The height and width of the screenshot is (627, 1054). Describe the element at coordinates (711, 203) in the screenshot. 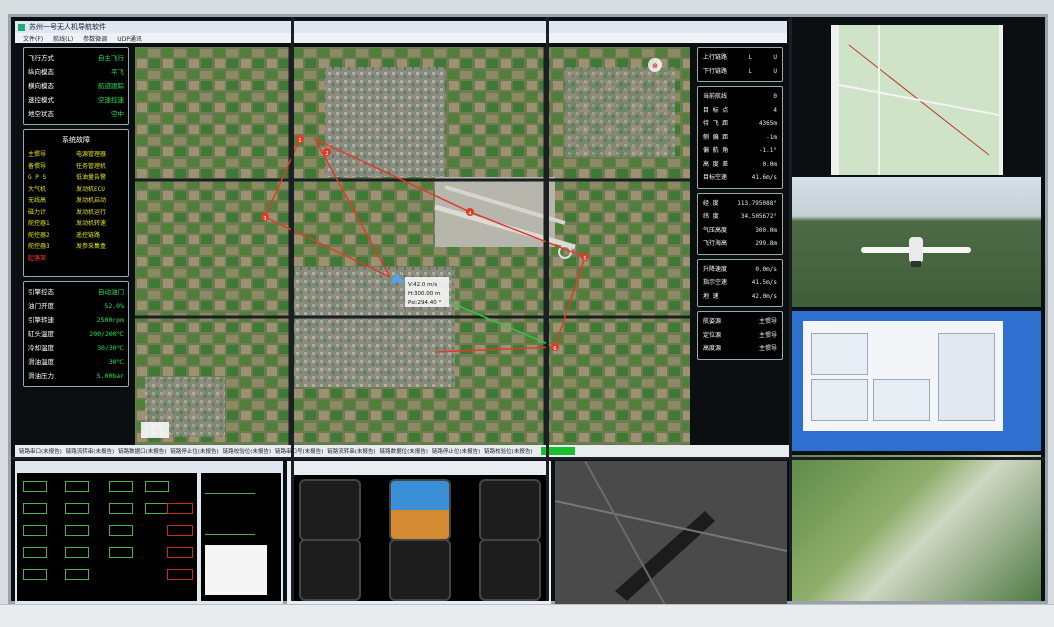

I see `field-label: 经 度` at that location.